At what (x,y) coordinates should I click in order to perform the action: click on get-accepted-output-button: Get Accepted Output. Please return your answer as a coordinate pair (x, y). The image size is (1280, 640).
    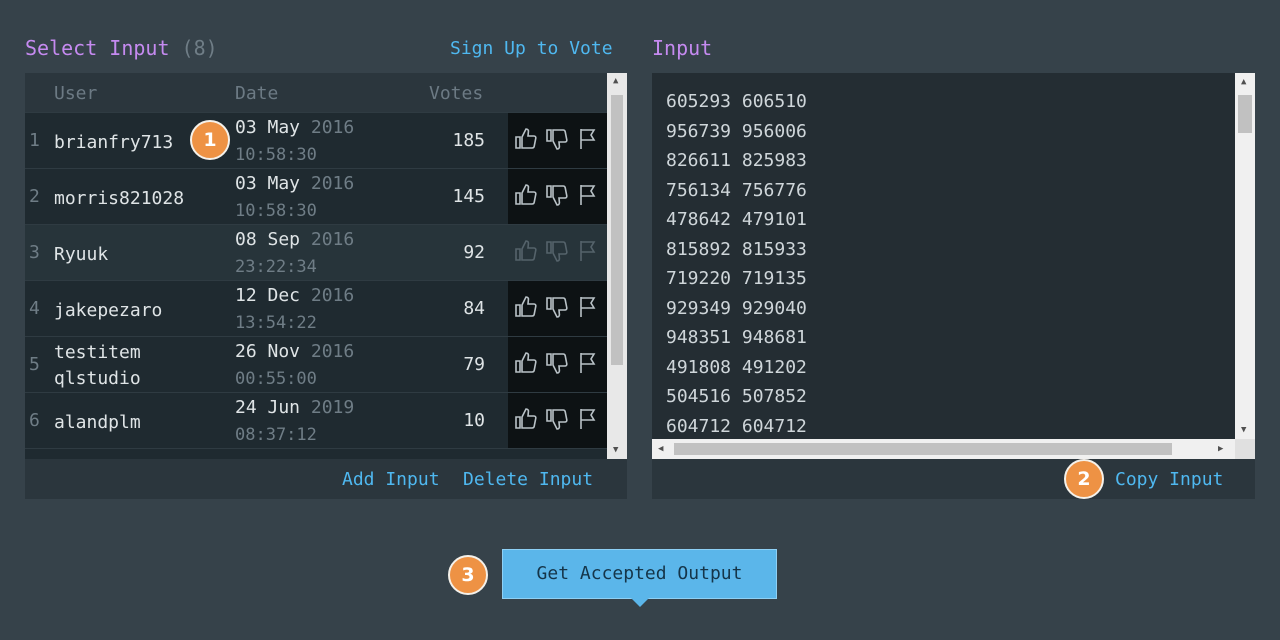
    Looking at the image, I should click on (639, 578).